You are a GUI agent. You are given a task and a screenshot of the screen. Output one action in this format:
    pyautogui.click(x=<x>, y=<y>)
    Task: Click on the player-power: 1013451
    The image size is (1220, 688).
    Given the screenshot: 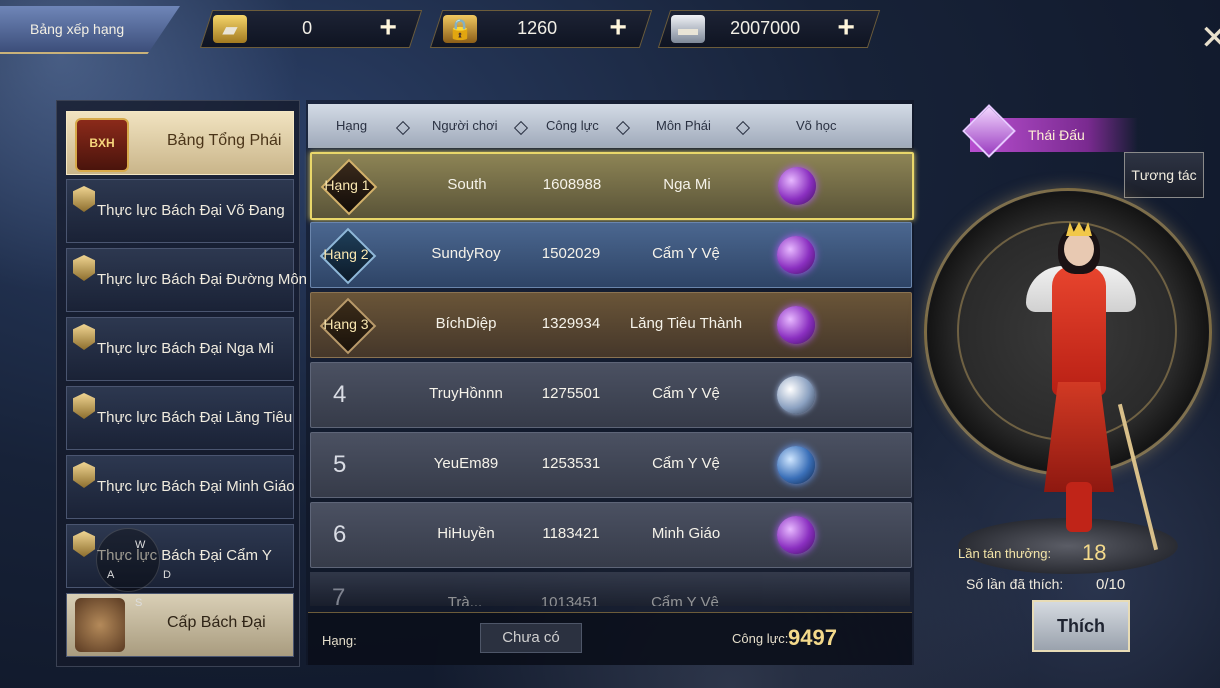 What is the action you would take?
    pyautogui.click(x=570, y=600)
    